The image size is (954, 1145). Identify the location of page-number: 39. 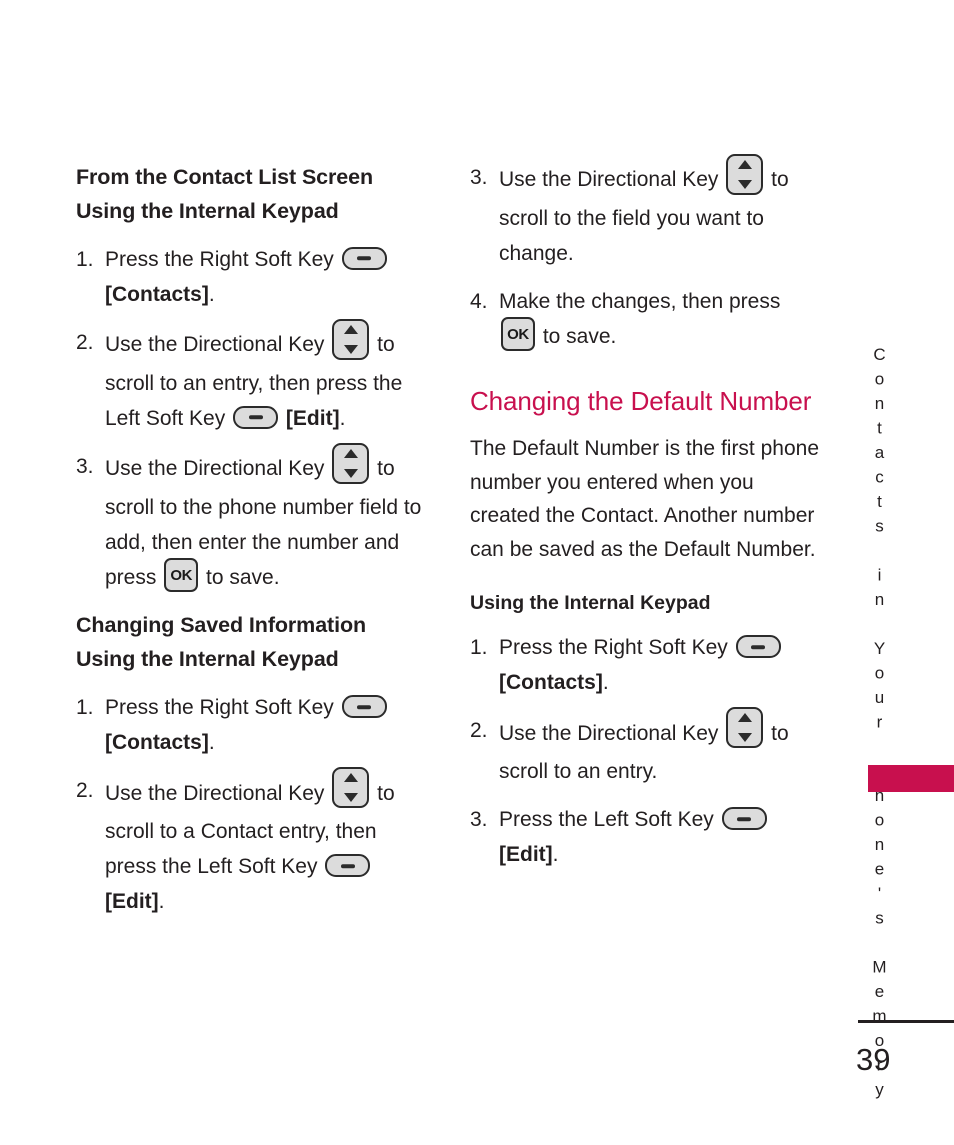
(873, 1059).